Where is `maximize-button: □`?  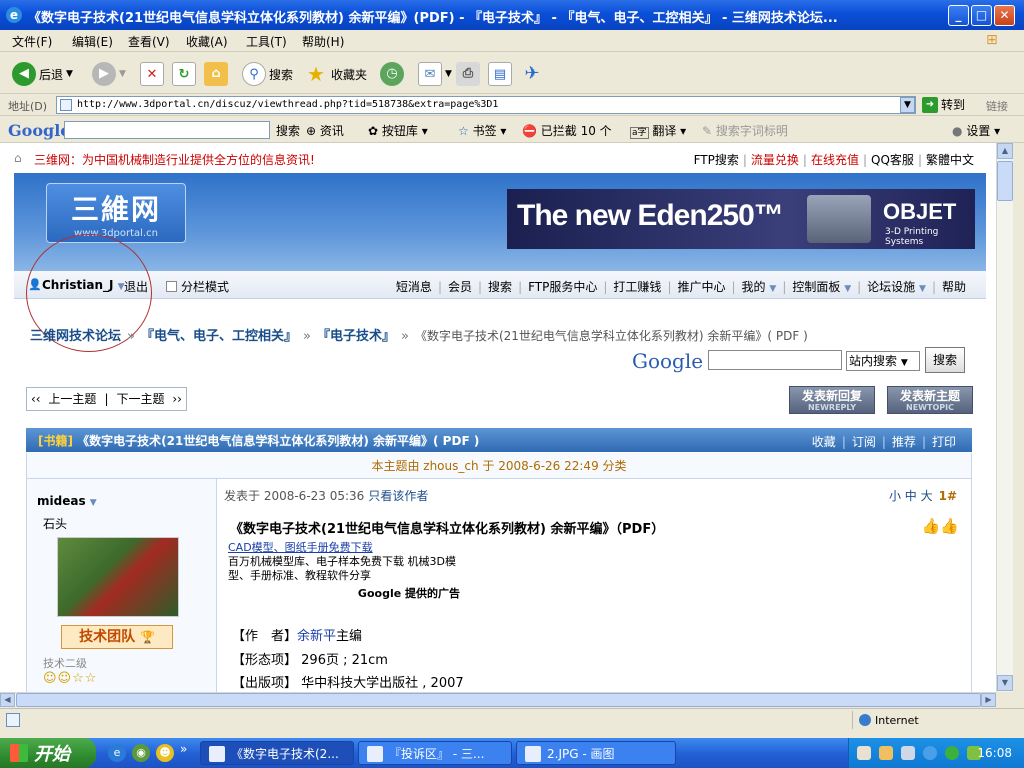 maximize-button: □ is located at coordinates (981, 15).